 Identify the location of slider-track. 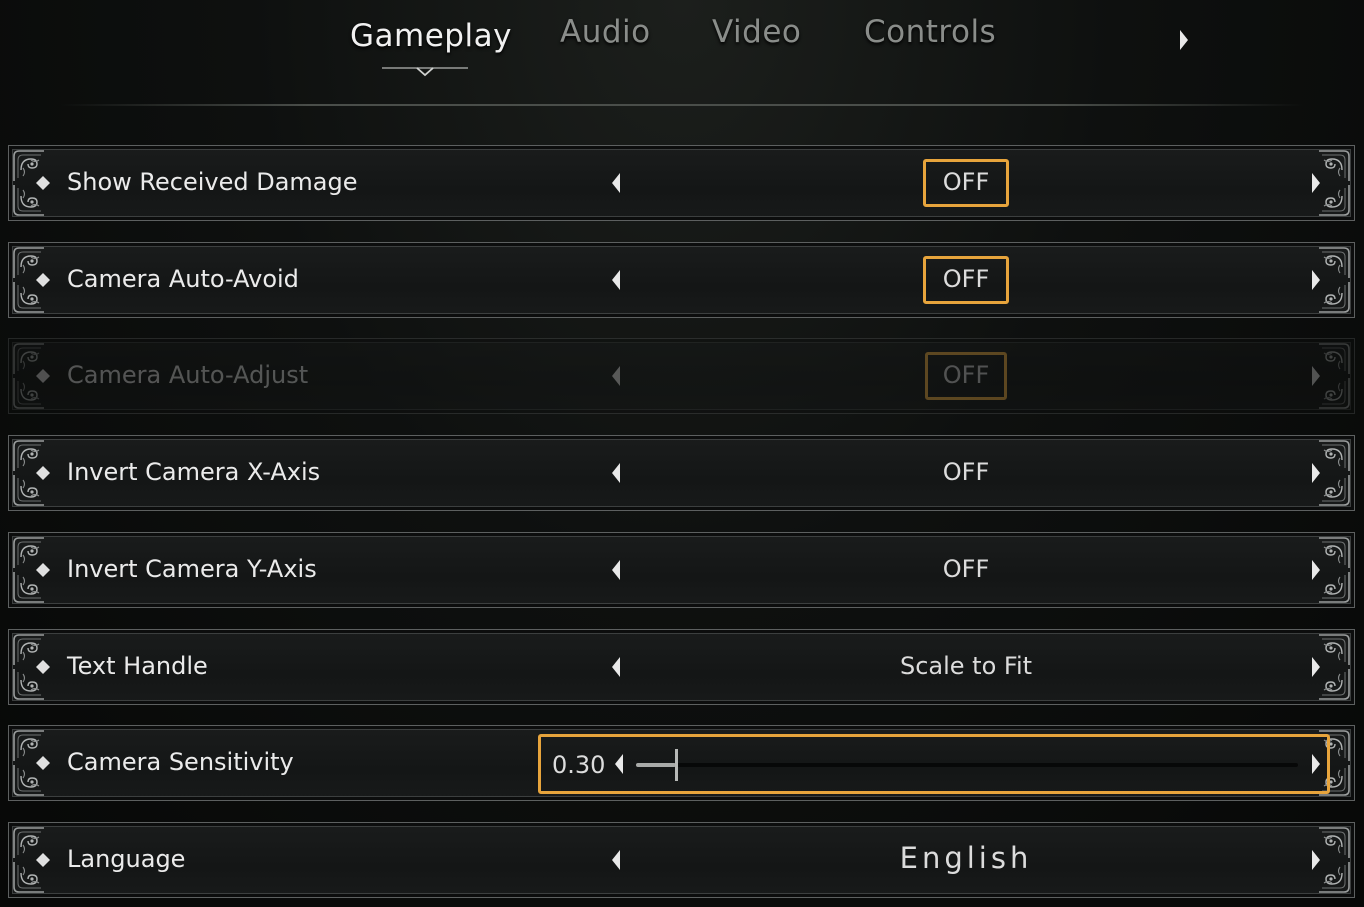
(967, 765).